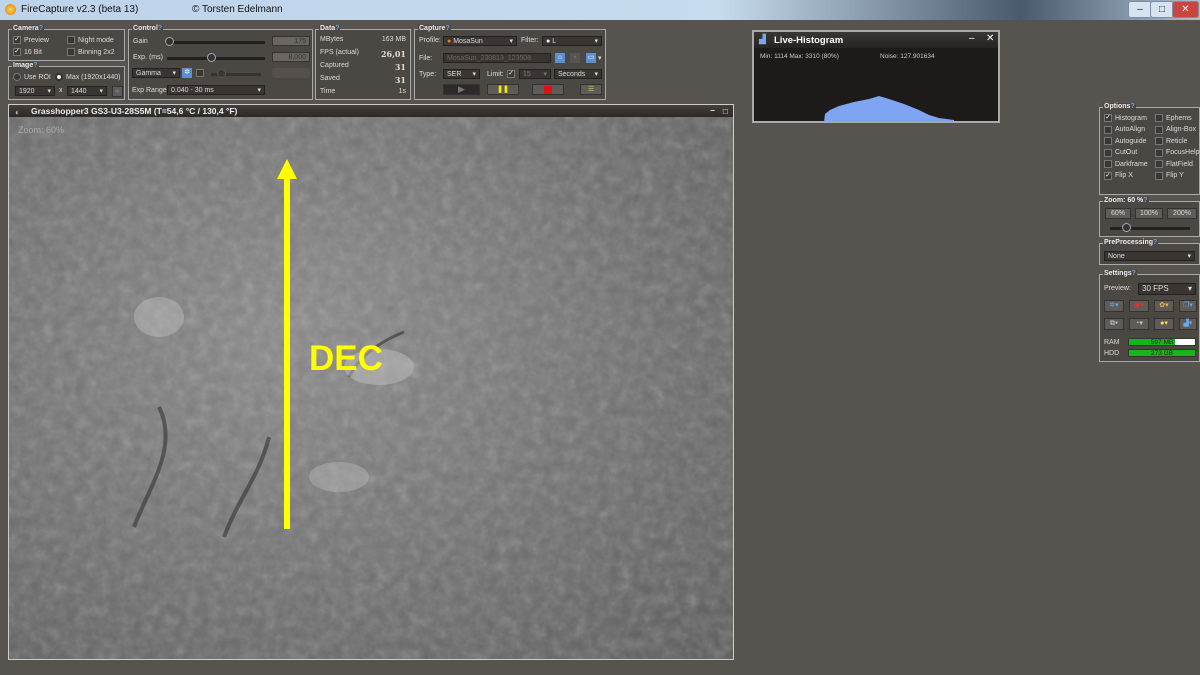 The height and width of the screenshot is (675, 1200). Describe the element at coordinates (461, 74) in the screenshot. I see `type-select: SER ▾` at that location.